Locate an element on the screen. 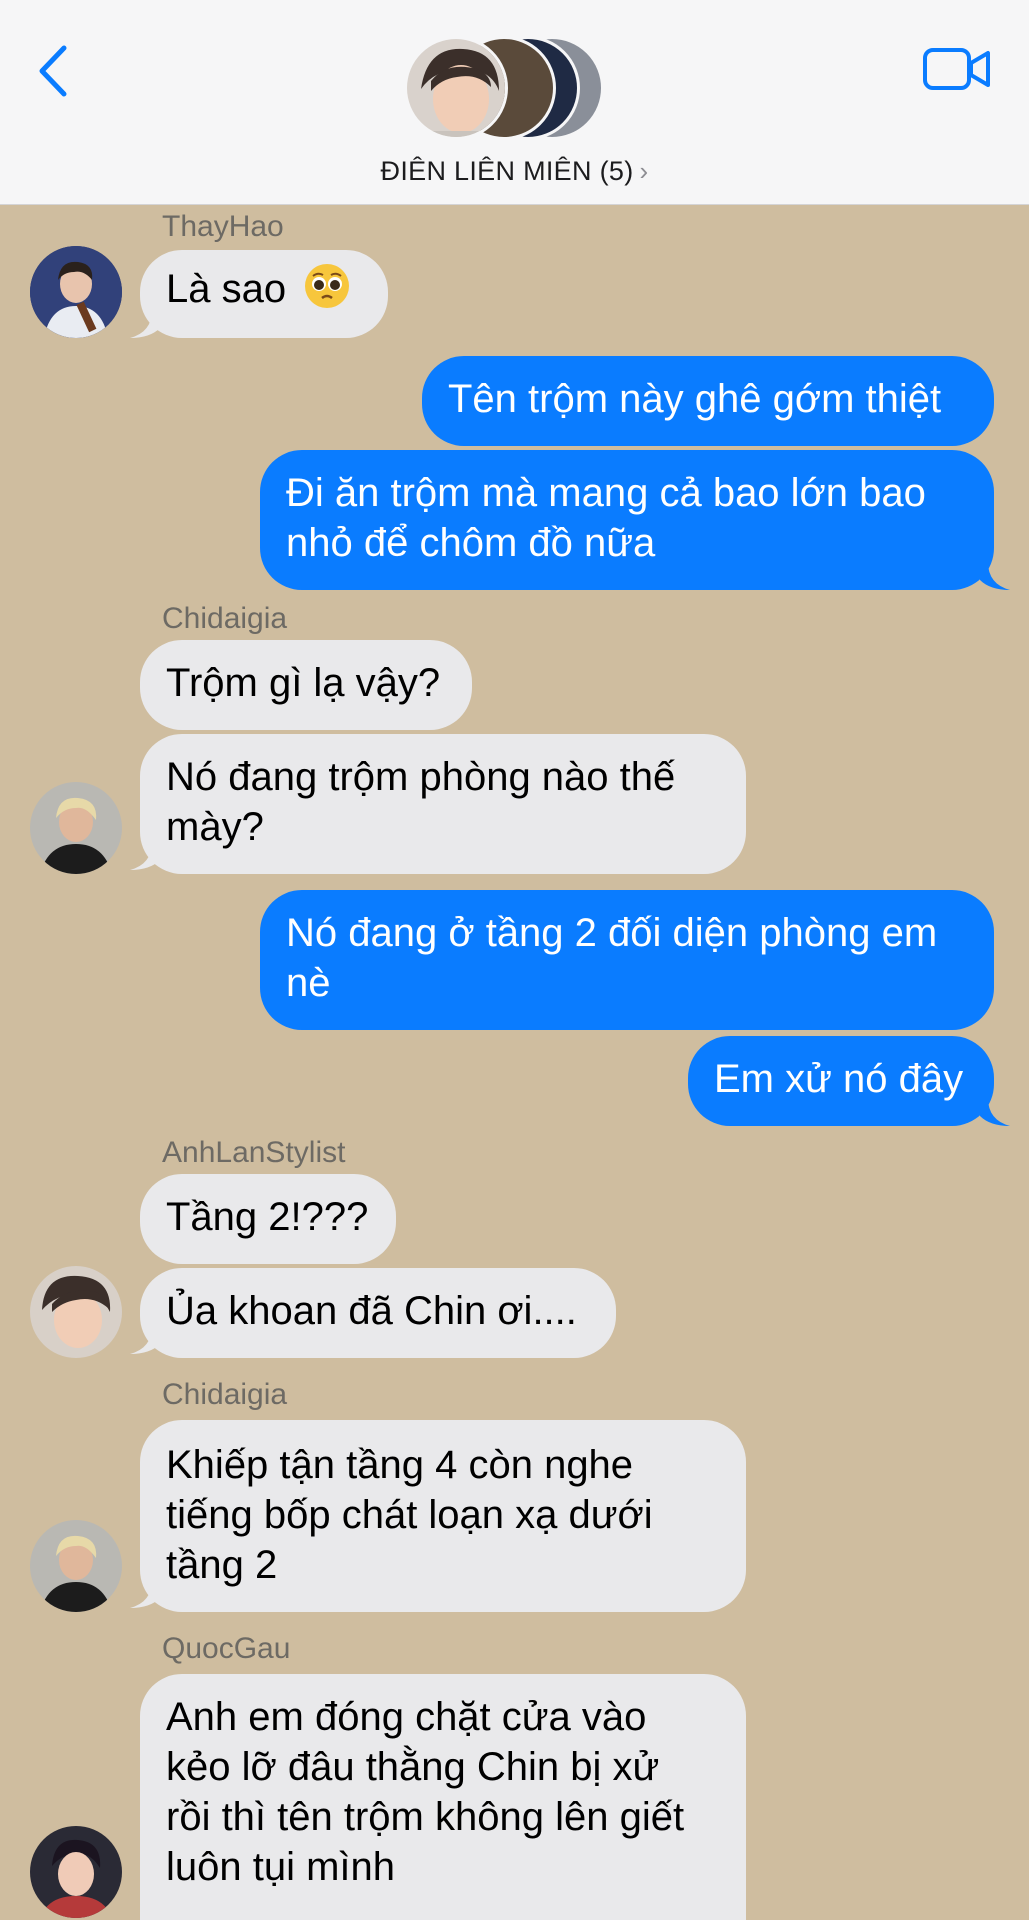 The width and height of the screenshot is (1029, 1920). chevron-right-icon: › is located at coordinates (644, 171).